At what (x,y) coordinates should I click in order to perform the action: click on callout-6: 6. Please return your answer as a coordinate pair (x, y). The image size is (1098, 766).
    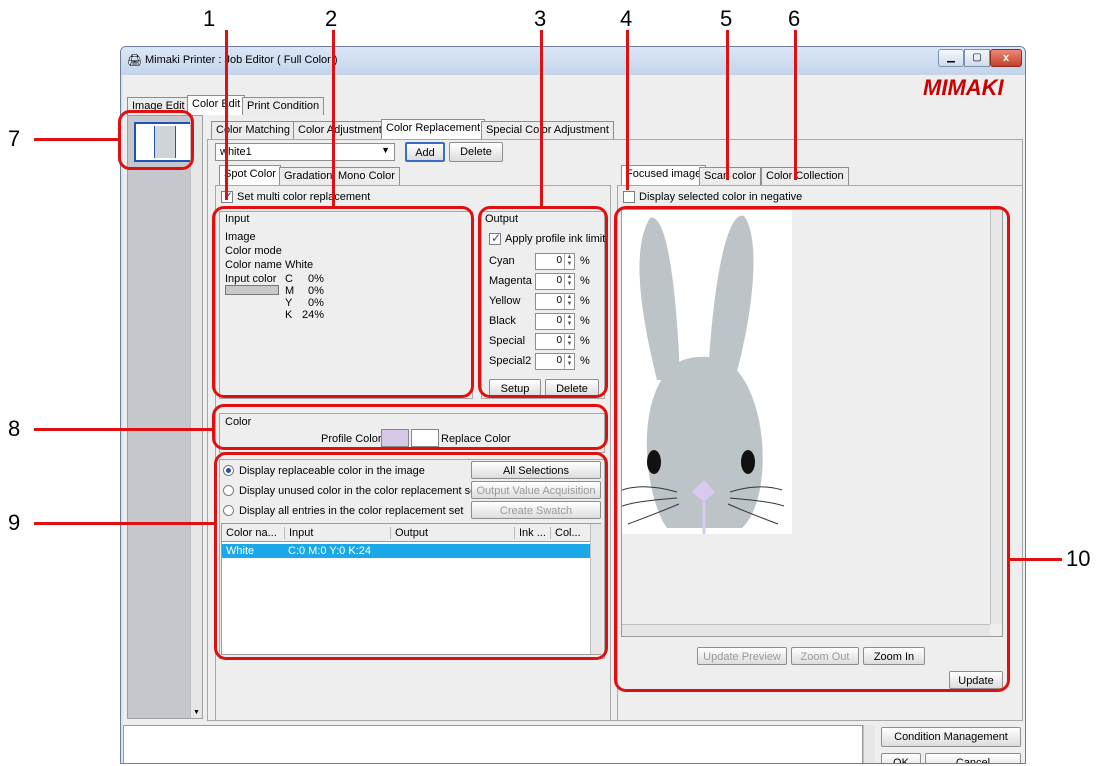
    Looking at the image, I should click on (794, 18).